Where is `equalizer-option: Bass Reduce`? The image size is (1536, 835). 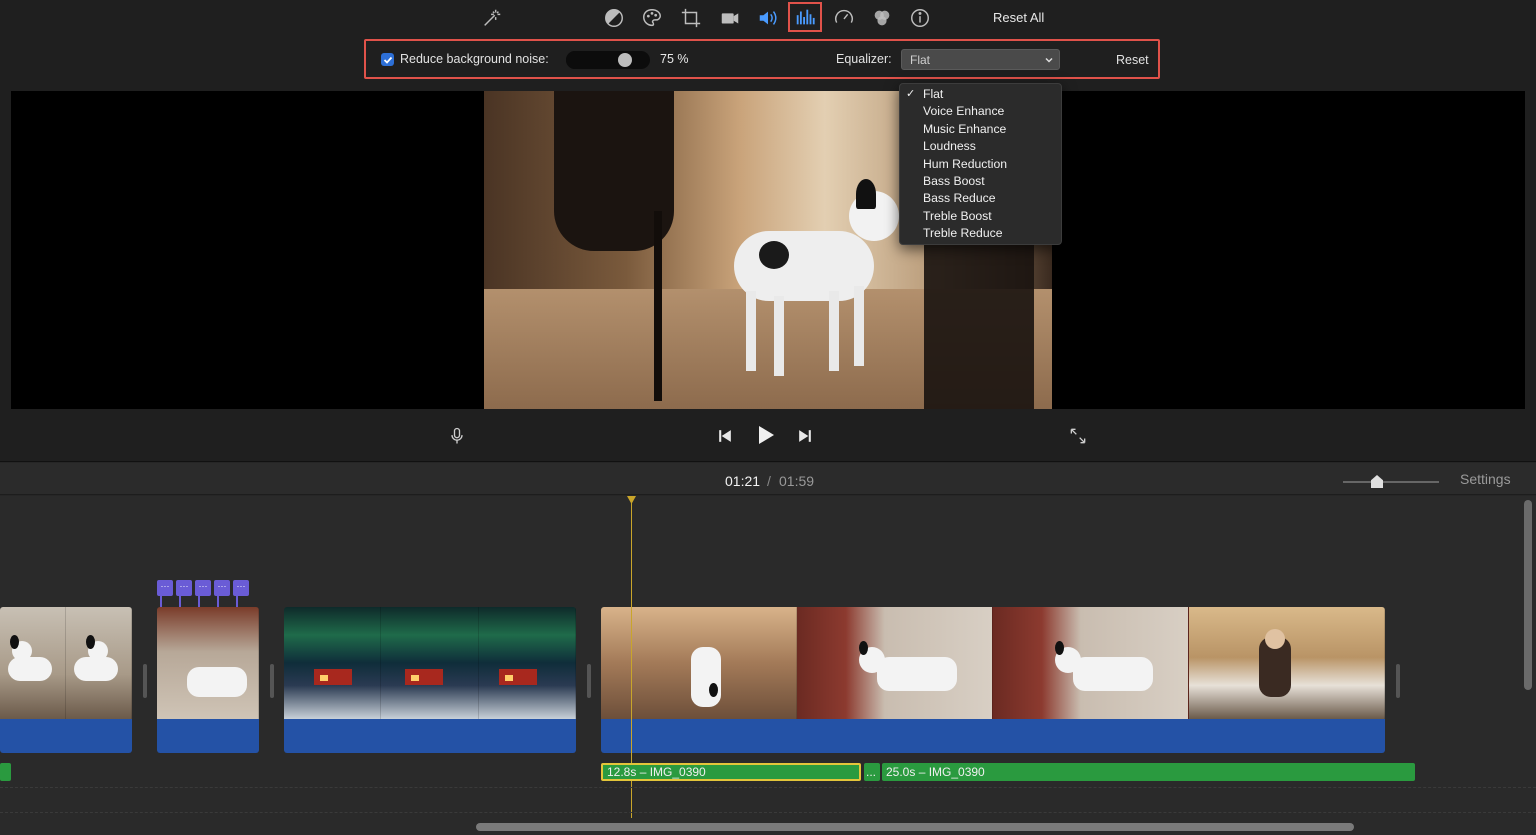
equalizer-option: Bass Reduce is located at coordinates (980, 198).